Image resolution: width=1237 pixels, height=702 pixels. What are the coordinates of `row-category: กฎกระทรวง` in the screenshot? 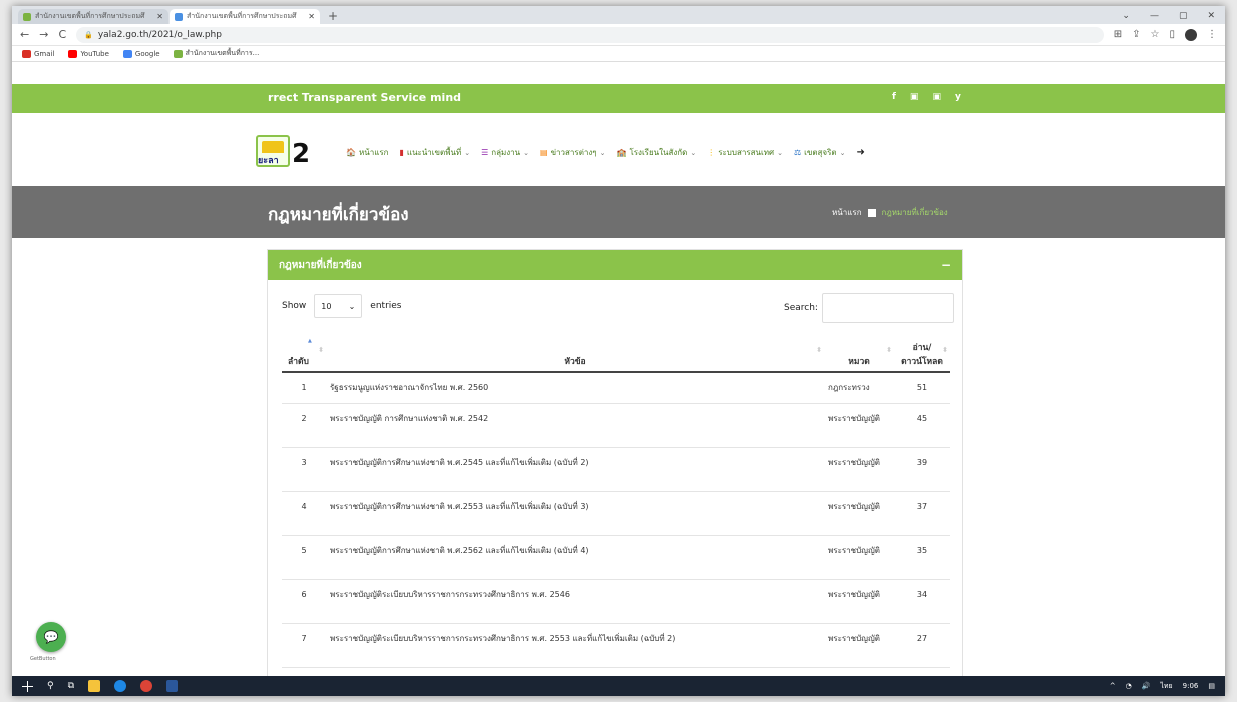 It's located at (859, 387).